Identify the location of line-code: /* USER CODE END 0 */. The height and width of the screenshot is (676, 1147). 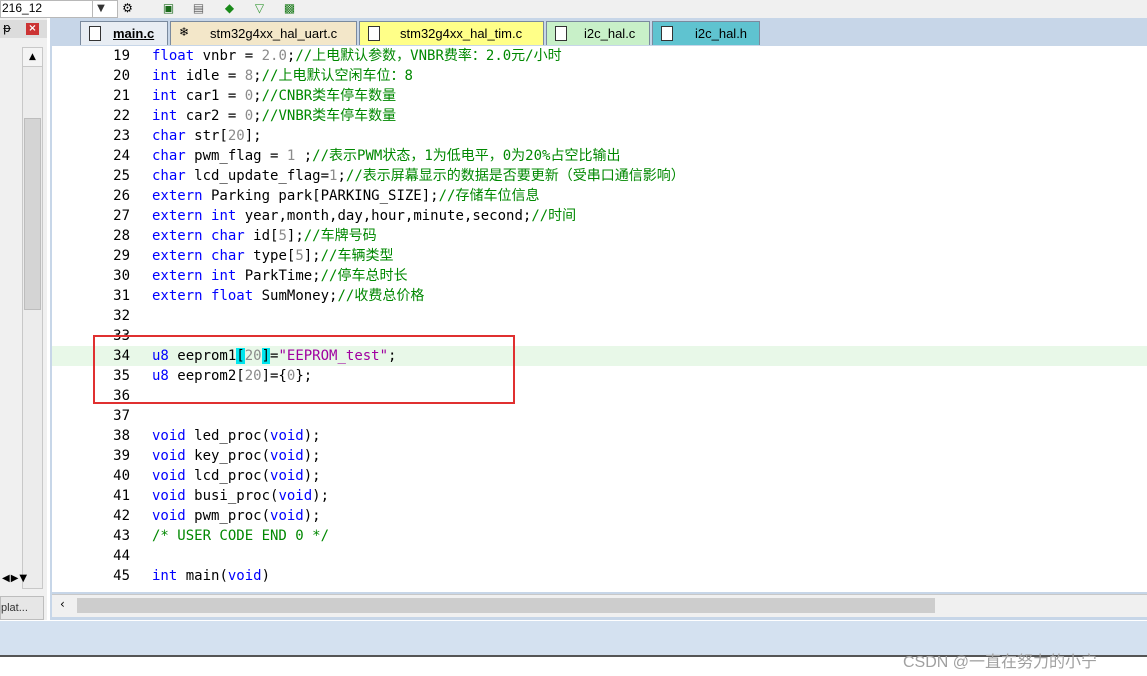
(240, 536).